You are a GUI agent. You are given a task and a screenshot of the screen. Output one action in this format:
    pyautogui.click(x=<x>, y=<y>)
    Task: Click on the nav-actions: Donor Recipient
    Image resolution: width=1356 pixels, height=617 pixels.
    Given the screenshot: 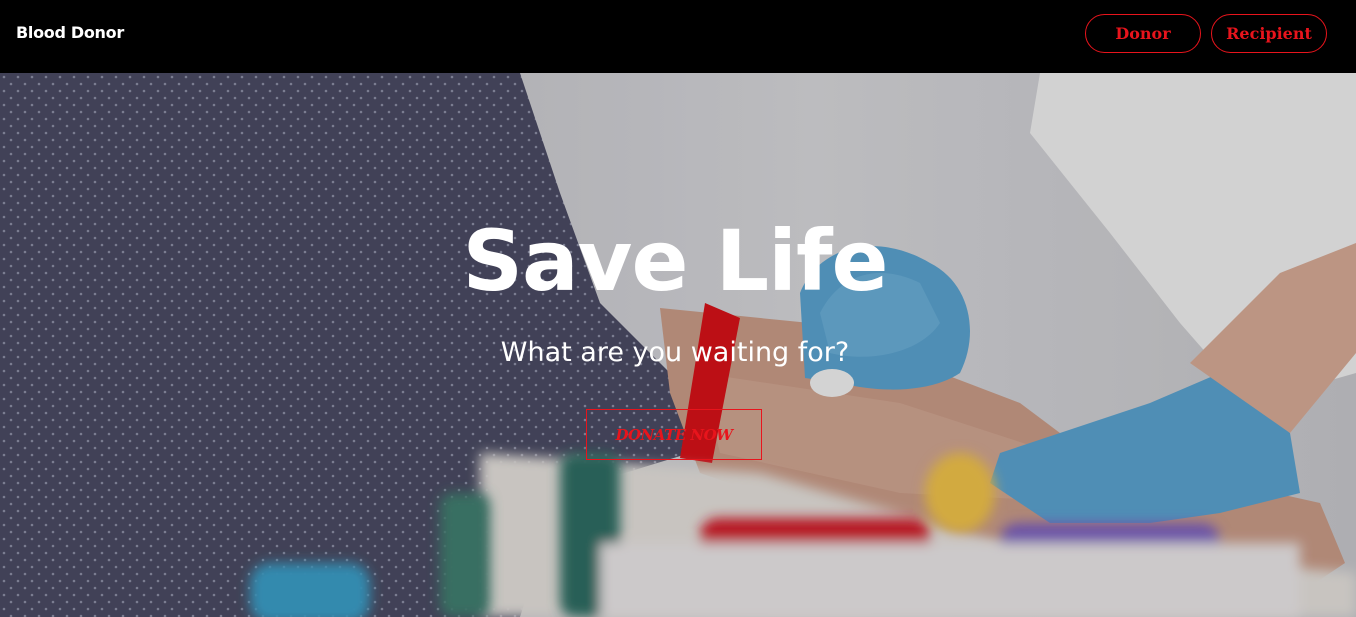 What is the action you would take?
    pyautogui.click(x=1206, y=33)
    